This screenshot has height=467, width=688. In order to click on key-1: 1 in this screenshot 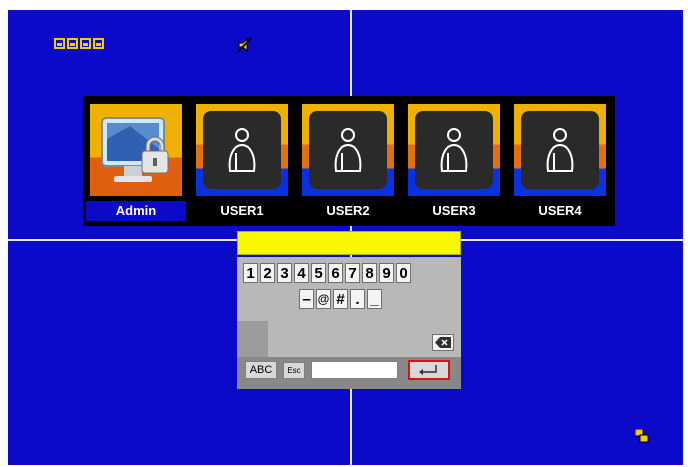, I will do `click(250, 273)`.